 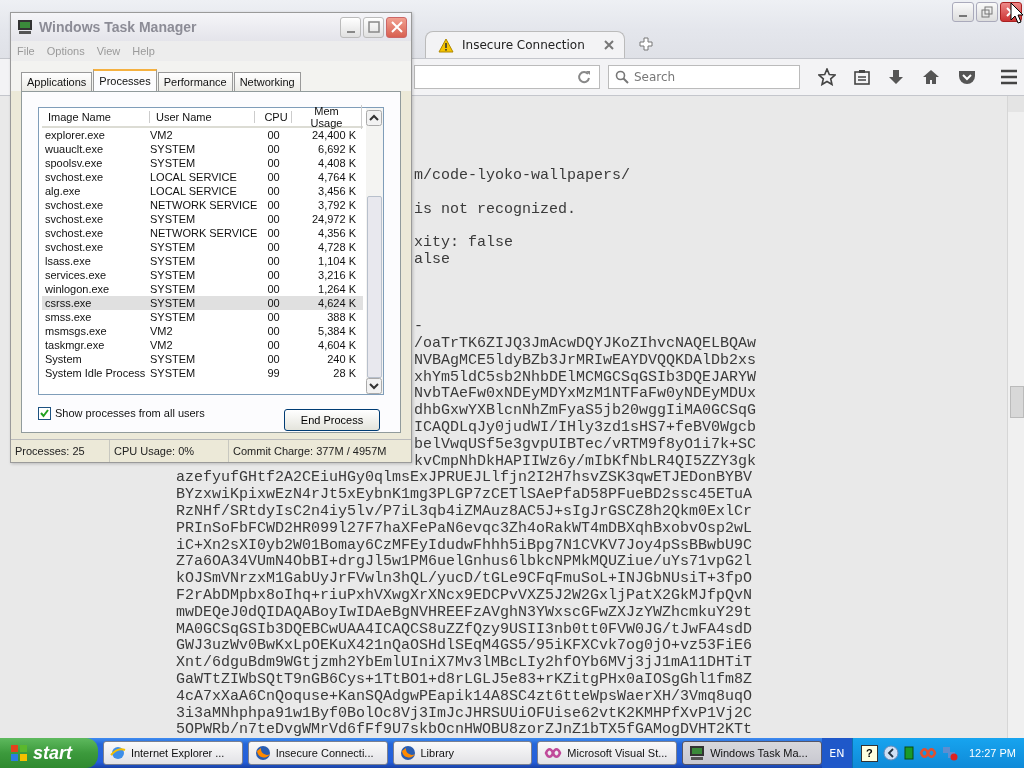 What do you see at coordinates (337, 191) in the screenshot?
I see `table-cell-text: 3,456 K` at bounding box center [337, 191].